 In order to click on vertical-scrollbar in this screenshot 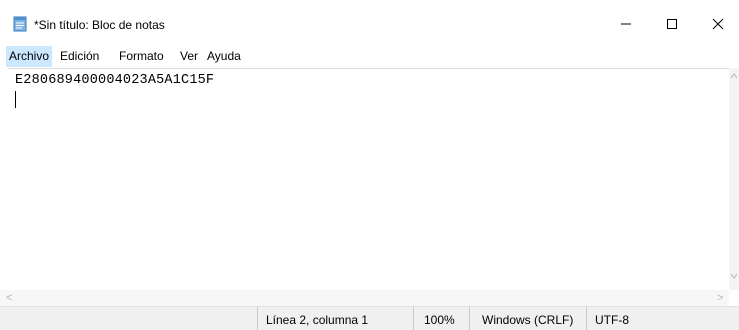, I will do `click(734, 179)`.